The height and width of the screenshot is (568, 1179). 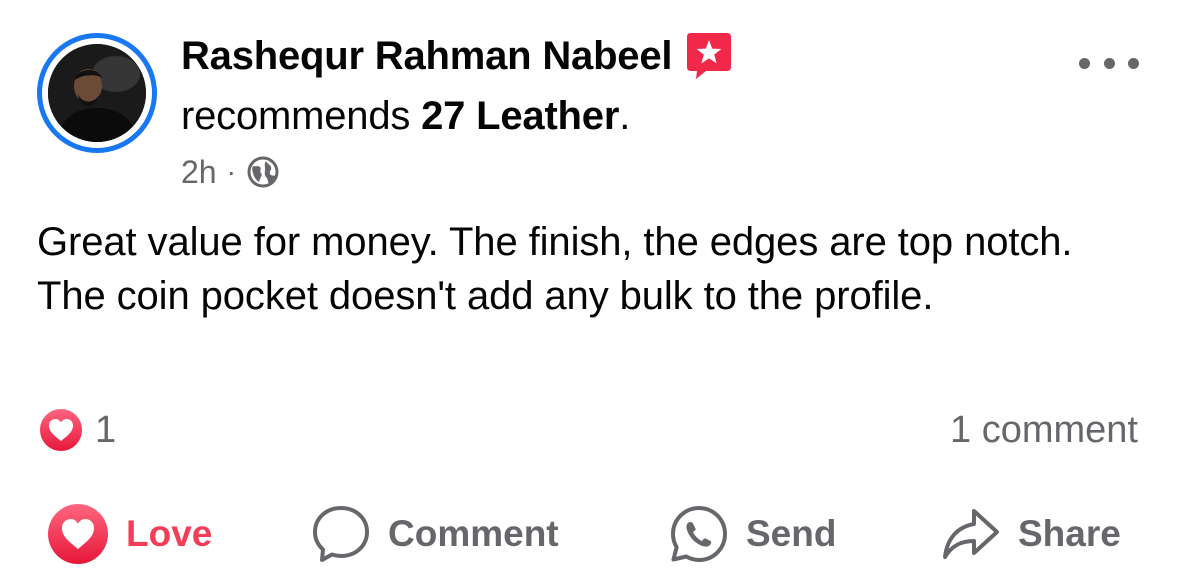 What do you see at coordinates (520, 116) in the screenshot?
I see `recommended-page-link: 27 Leather` at bounding box center [520, 116].